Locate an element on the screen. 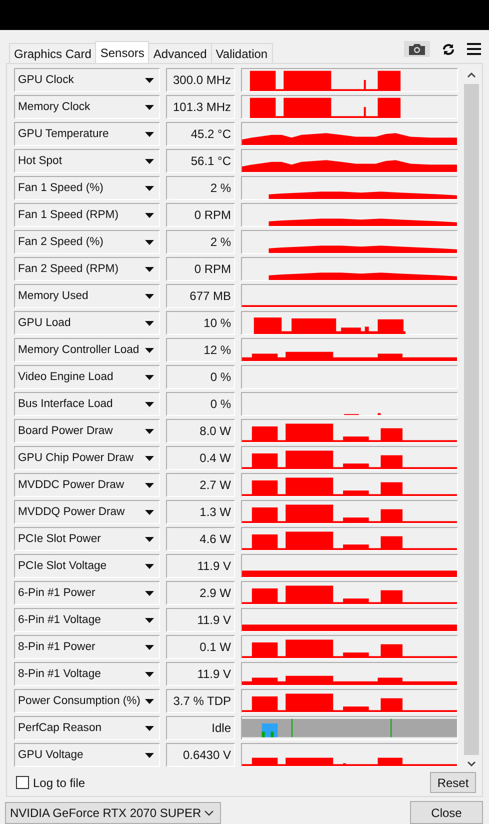  sensor-dropdown: PCIe Slot Voltage is located at coordinates (87, 566).